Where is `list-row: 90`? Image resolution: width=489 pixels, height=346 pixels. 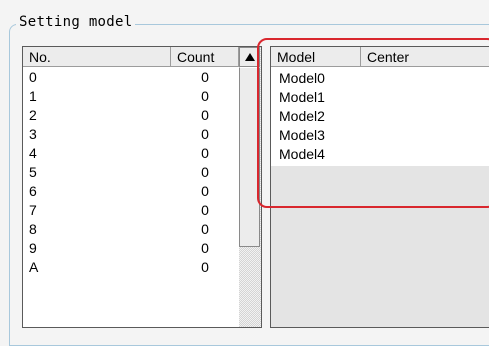
list-row: 90 is located at coordinates (130, 248).